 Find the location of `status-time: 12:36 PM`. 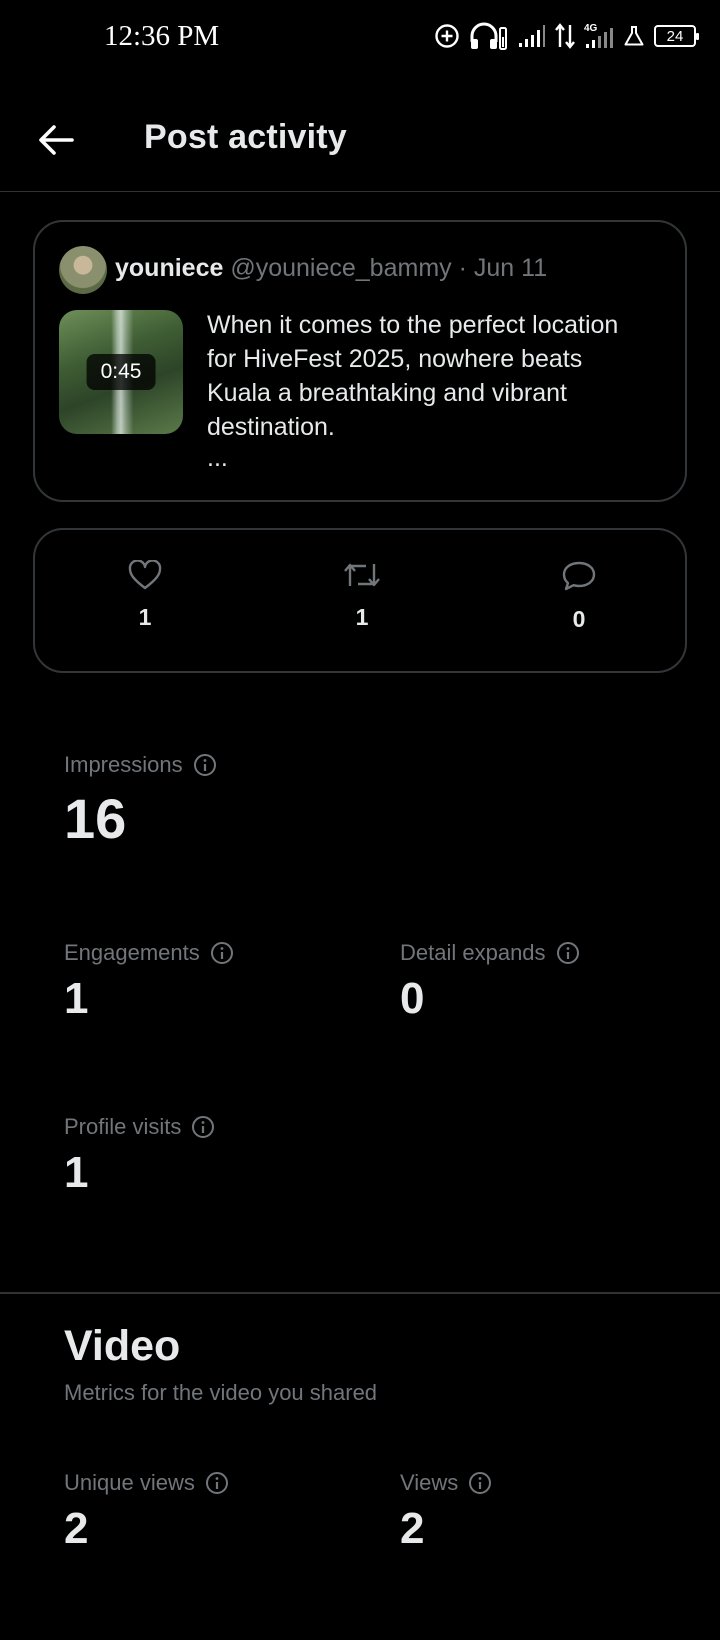

status-time: 12:36 PM is located at coordinates (162, 36).